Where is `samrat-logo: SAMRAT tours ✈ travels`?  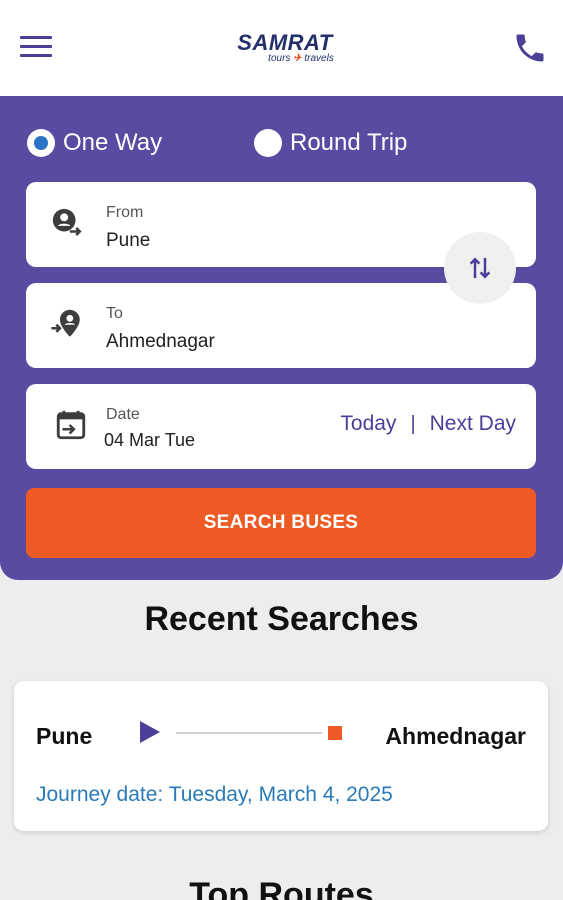
samrat-logo: SAMRAT tours ✈ travels is located at coordinates (285, 48).